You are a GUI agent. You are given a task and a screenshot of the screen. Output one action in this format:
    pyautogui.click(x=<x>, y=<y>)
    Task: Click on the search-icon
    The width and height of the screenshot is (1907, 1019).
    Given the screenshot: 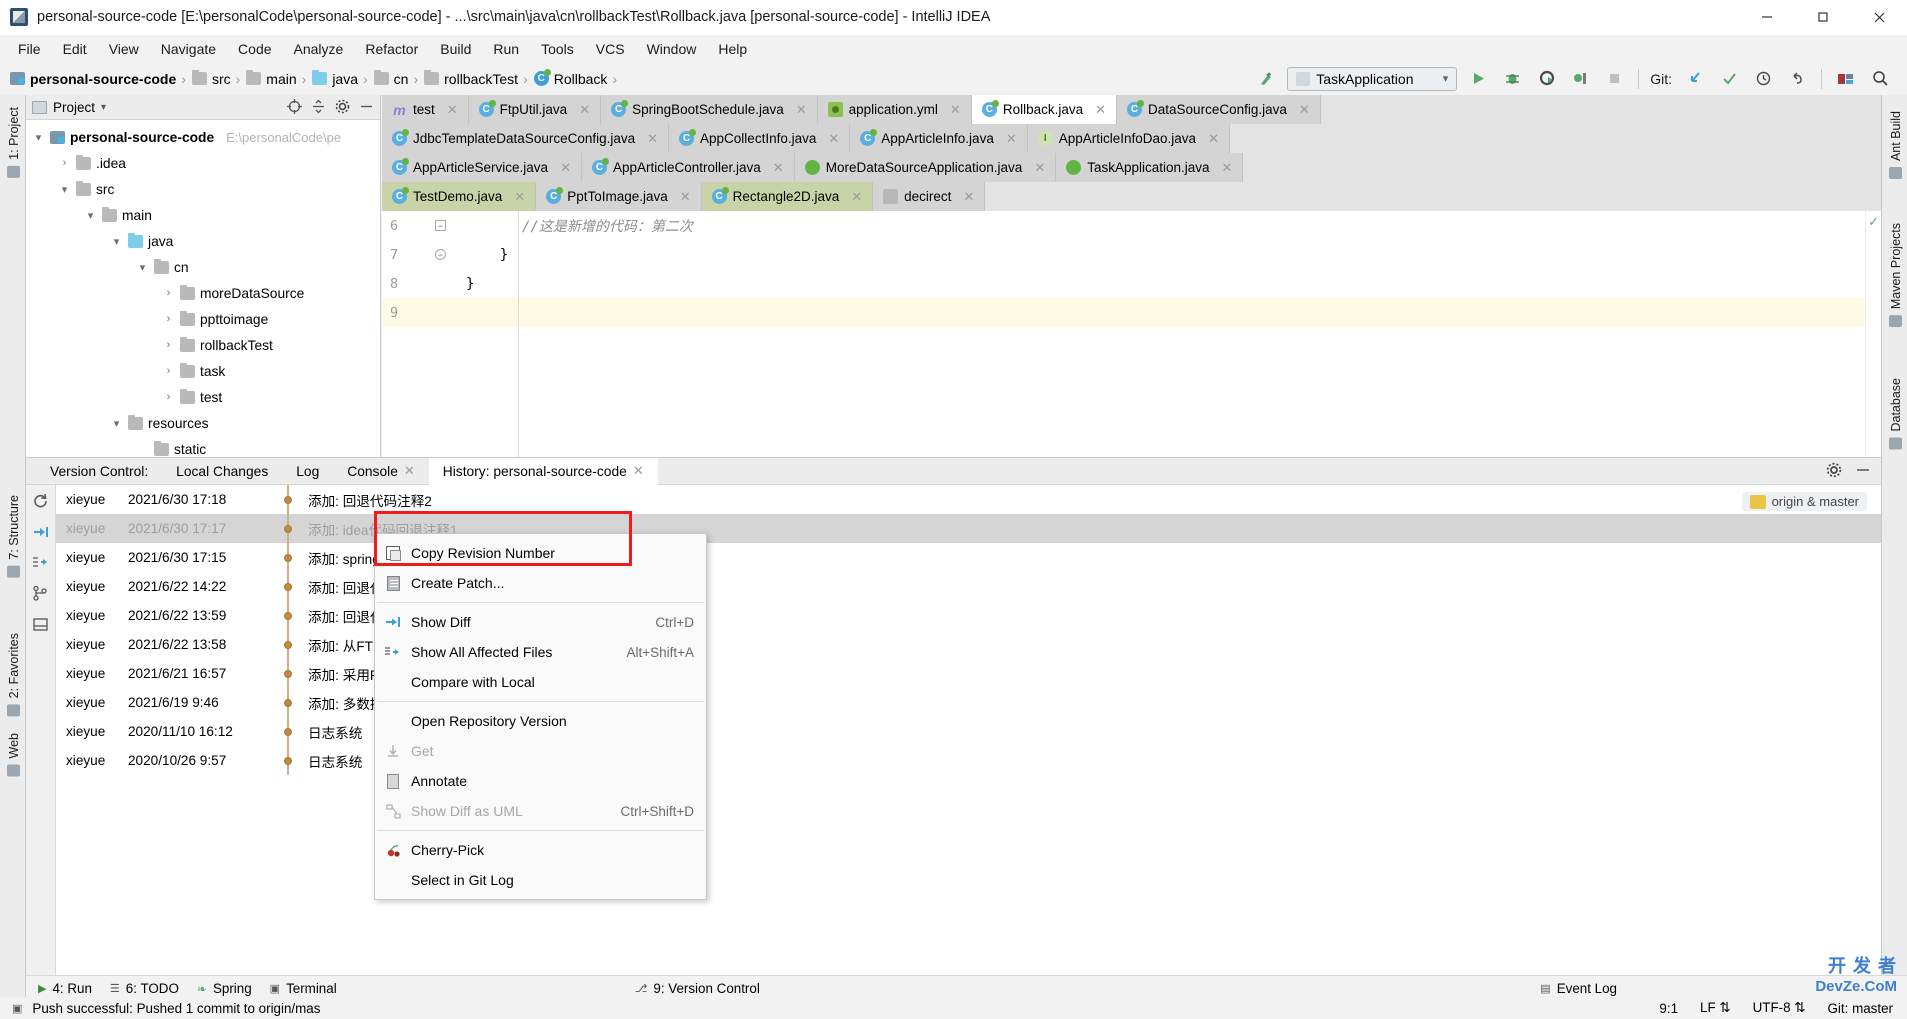 What is the action you would take?
    pyautogui.click(x=1880, y=79)
    